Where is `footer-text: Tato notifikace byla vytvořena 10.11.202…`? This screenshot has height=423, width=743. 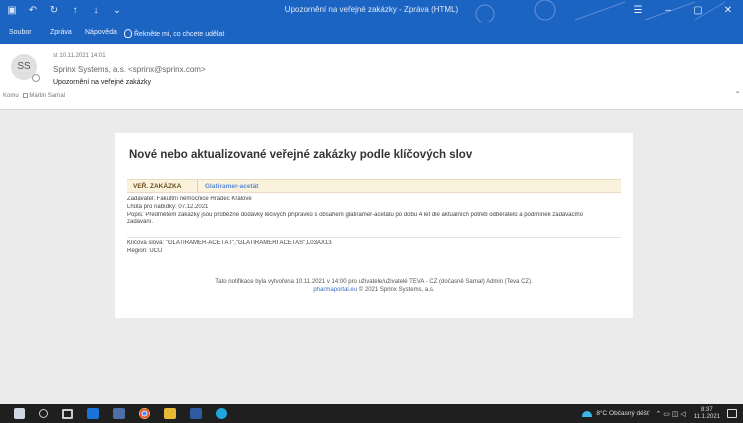 footer-text: Tato notifikace byla vytvořena 10.11.202… is located at coordinates (374, 282).